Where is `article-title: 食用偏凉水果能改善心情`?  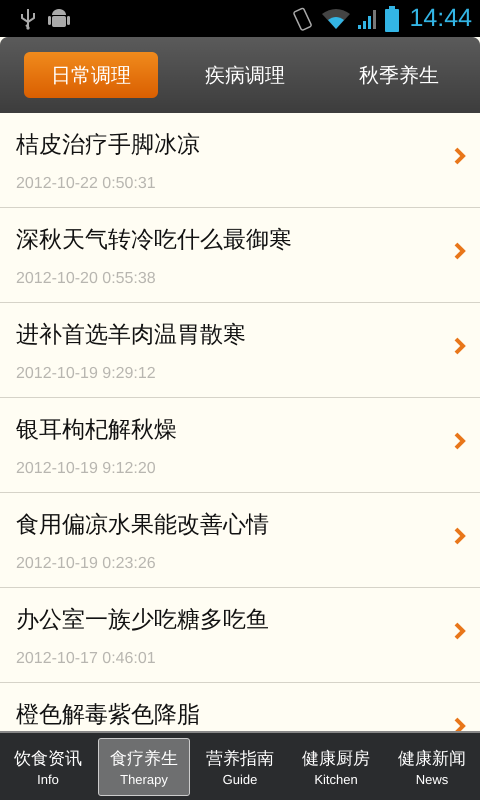
article-title: 食用偏凉水果能改善心情 is located at coordinates (143, 525).